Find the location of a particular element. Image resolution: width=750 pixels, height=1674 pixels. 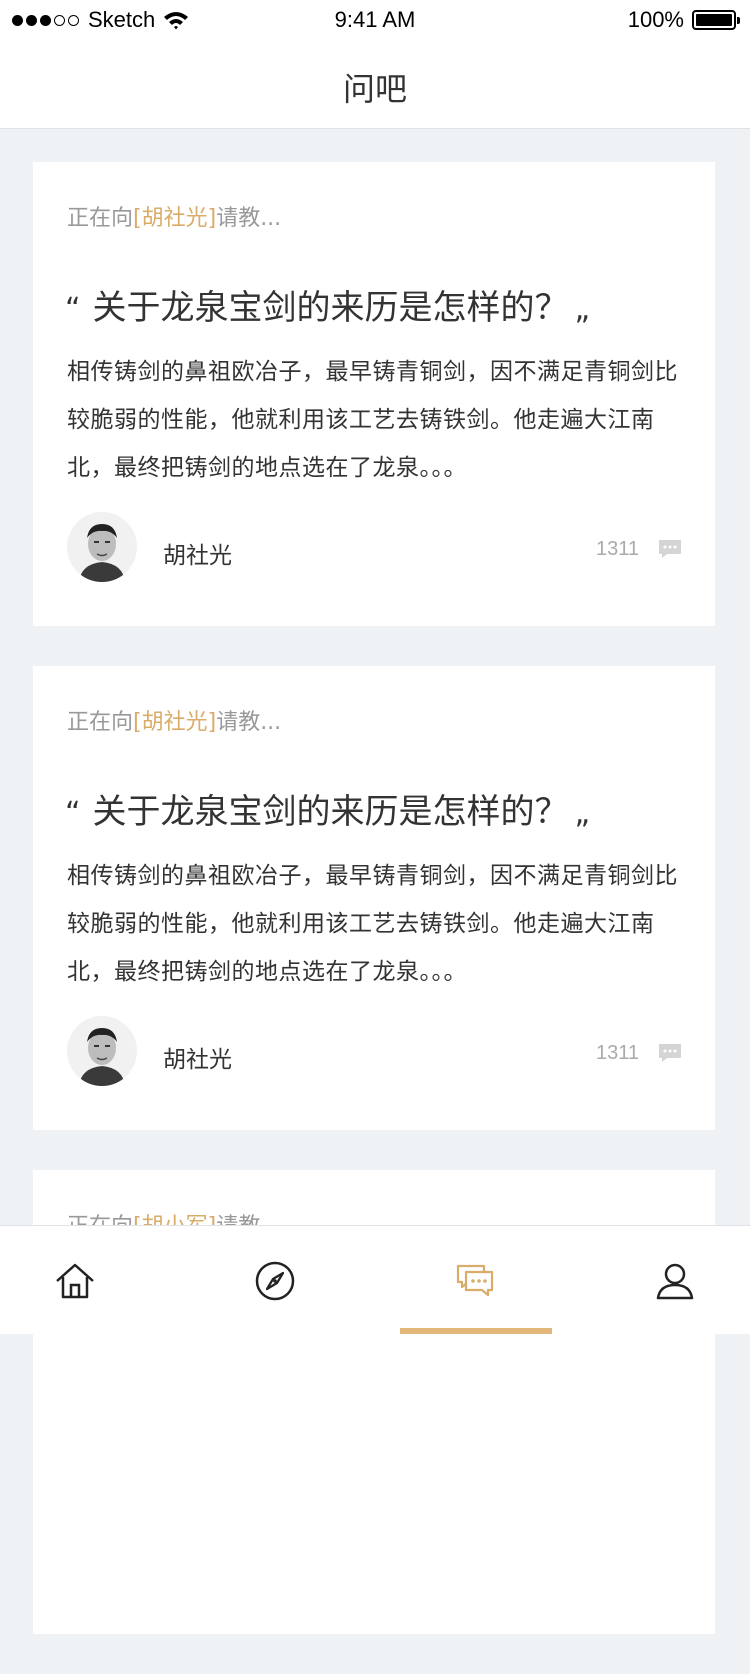

active-tab-indicator is located at coordinates (476, 1331).